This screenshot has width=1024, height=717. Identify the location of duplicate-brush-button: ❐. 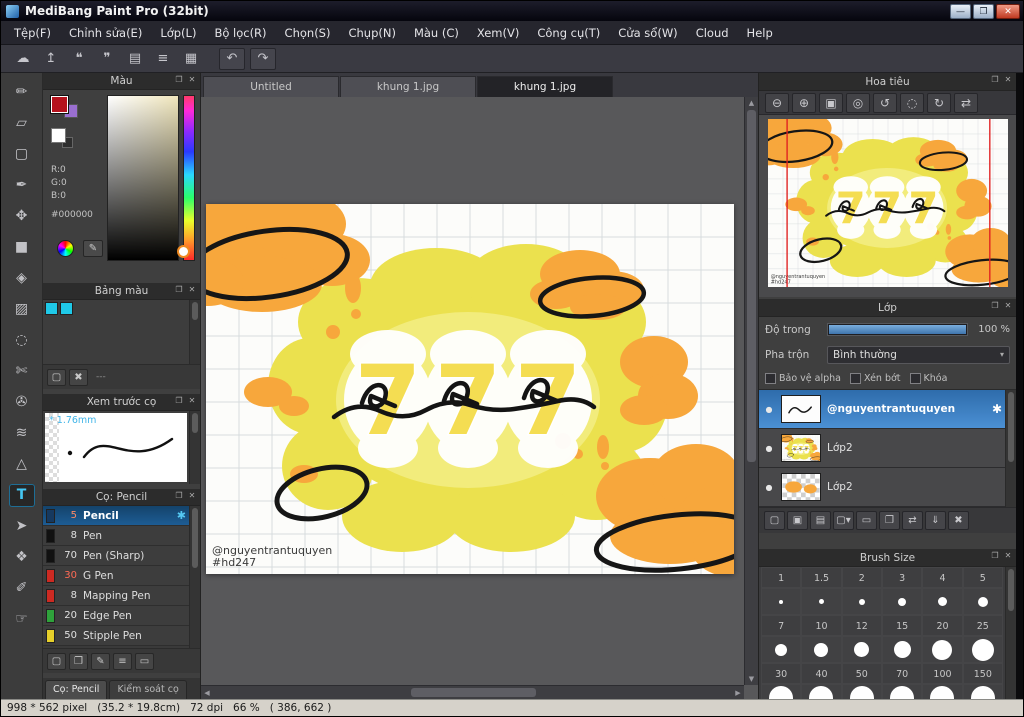
(78, 661).